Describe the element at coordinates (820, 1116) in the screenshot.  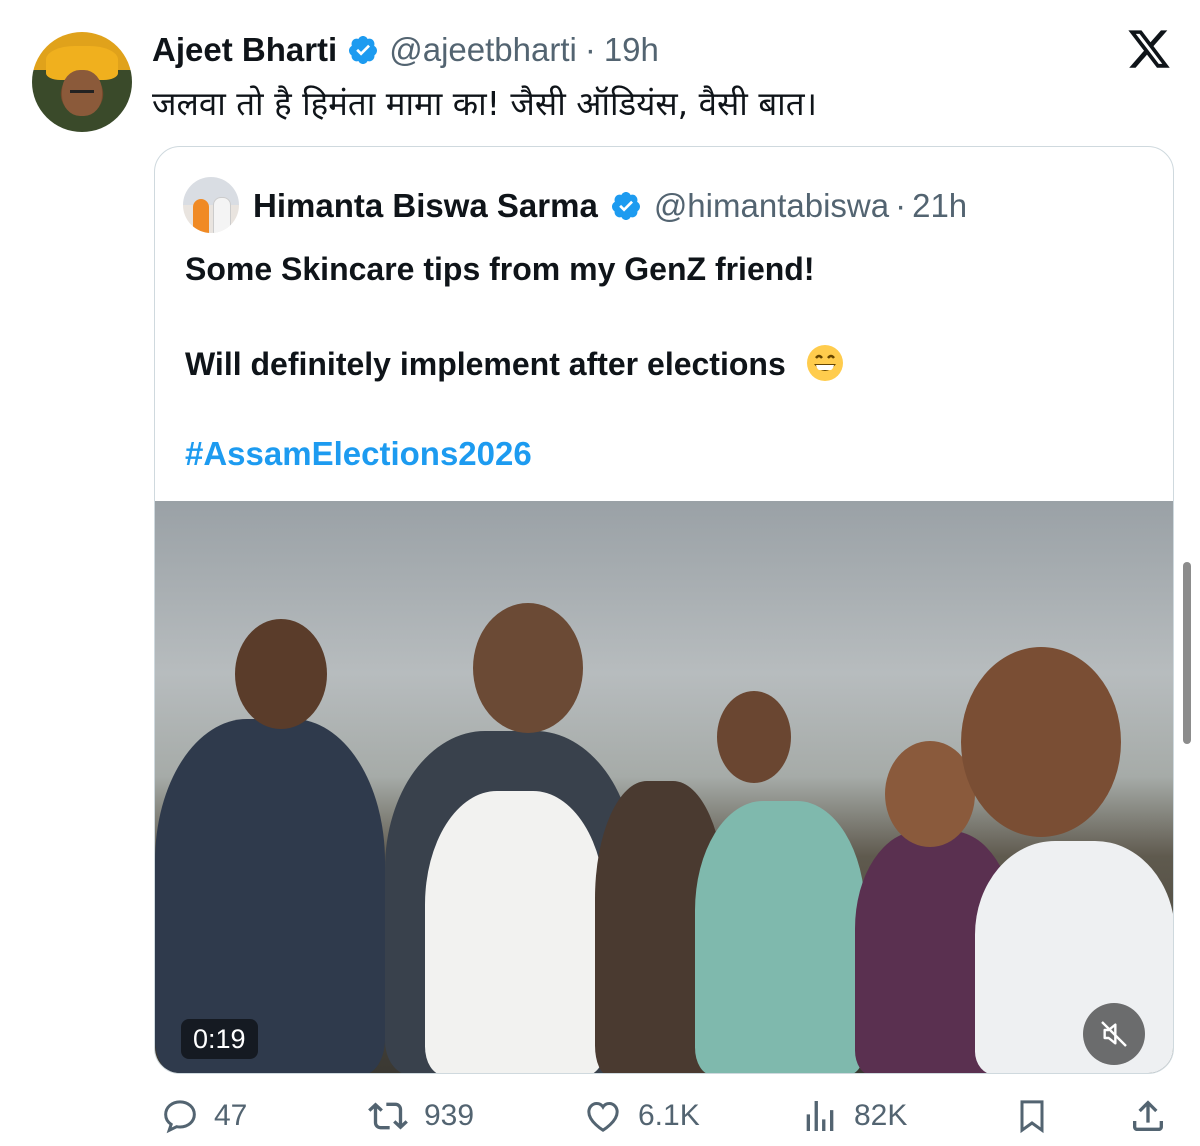
I see `views-icon` at that location.